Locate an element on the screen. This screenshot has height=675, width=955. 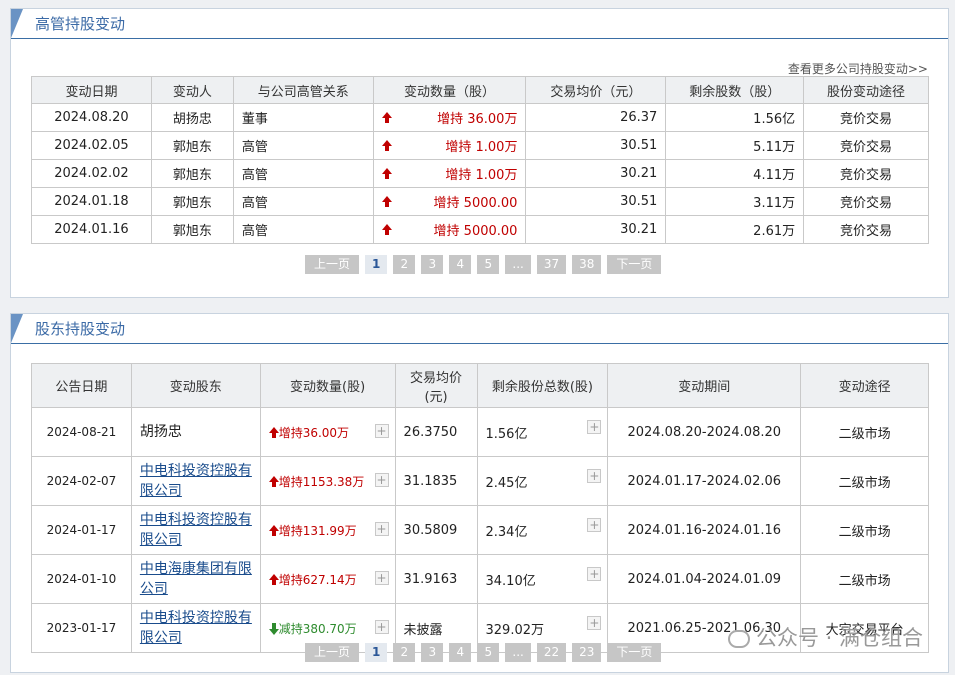
qty-value: 增持1153.38万 is located at coordinates (321, 481).